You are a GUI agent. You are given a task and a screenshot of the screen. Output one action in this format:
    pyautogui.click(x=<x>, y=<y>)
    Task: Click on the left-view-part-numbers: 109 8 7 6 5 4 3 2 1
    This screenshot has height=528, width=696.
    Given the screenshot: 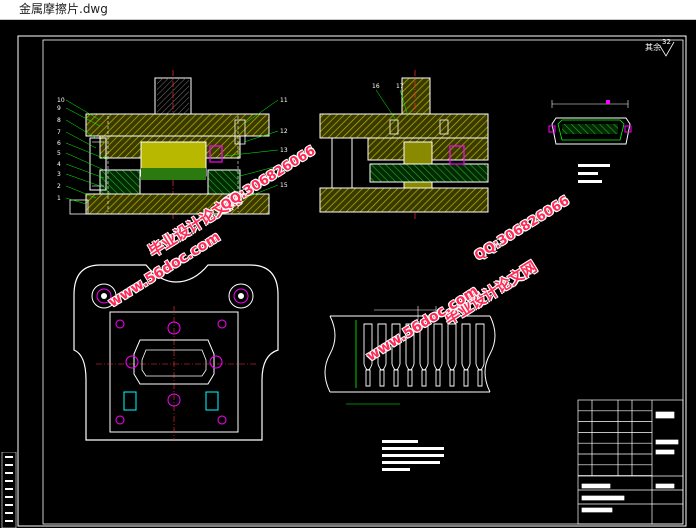 What is the action you would take?
    pyautogui.click(x=61, y=149)
    